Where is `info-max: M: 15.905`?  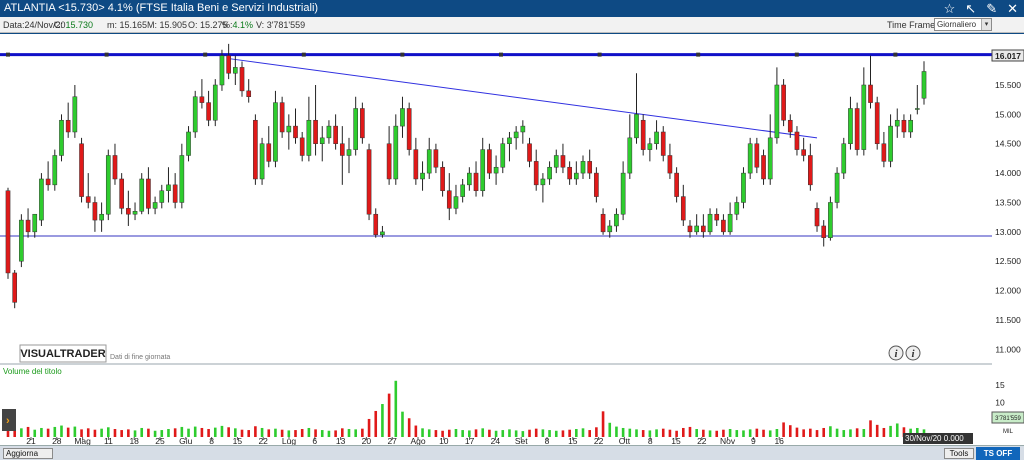
info-max: M: 15.905 is located at coordinates (167, 25).